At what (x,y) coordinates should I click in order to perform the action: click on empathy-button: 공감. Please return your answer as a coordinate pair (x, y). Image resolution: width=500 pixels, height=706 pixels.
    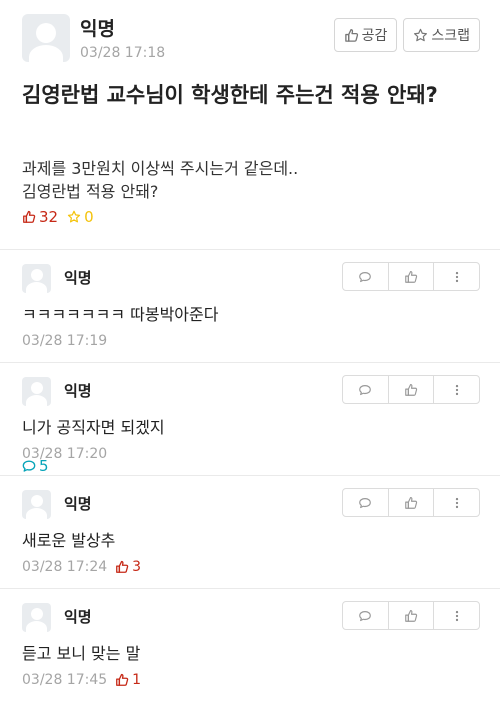
    Looking at the image, I should click on (365, 35).